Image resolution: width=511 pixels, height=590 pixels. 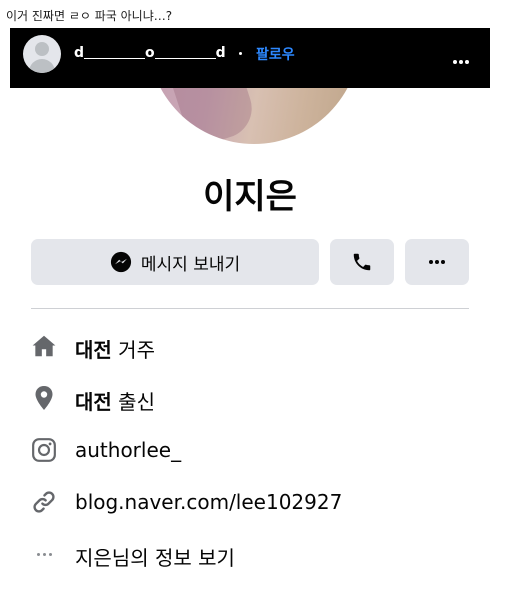 I want to click on post-caption: 이거 진짜면 ㄹㅇ 파국 아니냐…?, so click(x=89, y=16).